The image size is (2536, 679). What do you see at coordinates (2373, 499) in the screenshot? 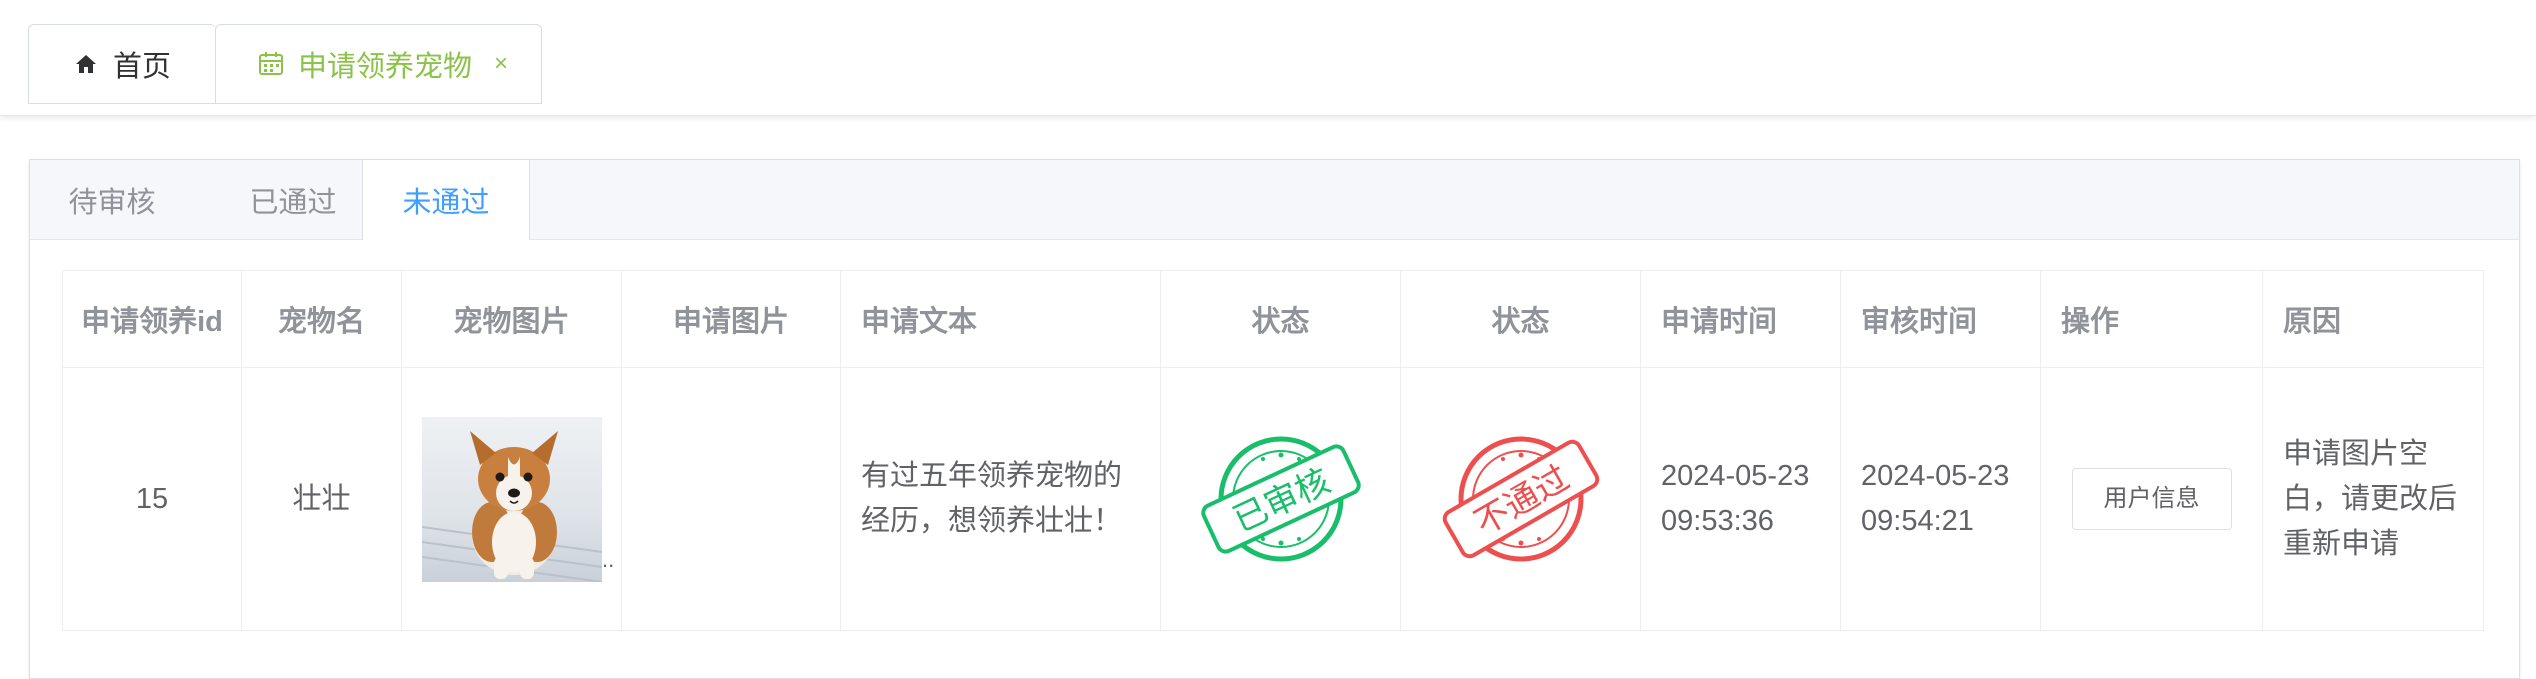
I see `cell-reason: 申请图片空白，请更改后重新申请` at bounding box center [2373, 499].